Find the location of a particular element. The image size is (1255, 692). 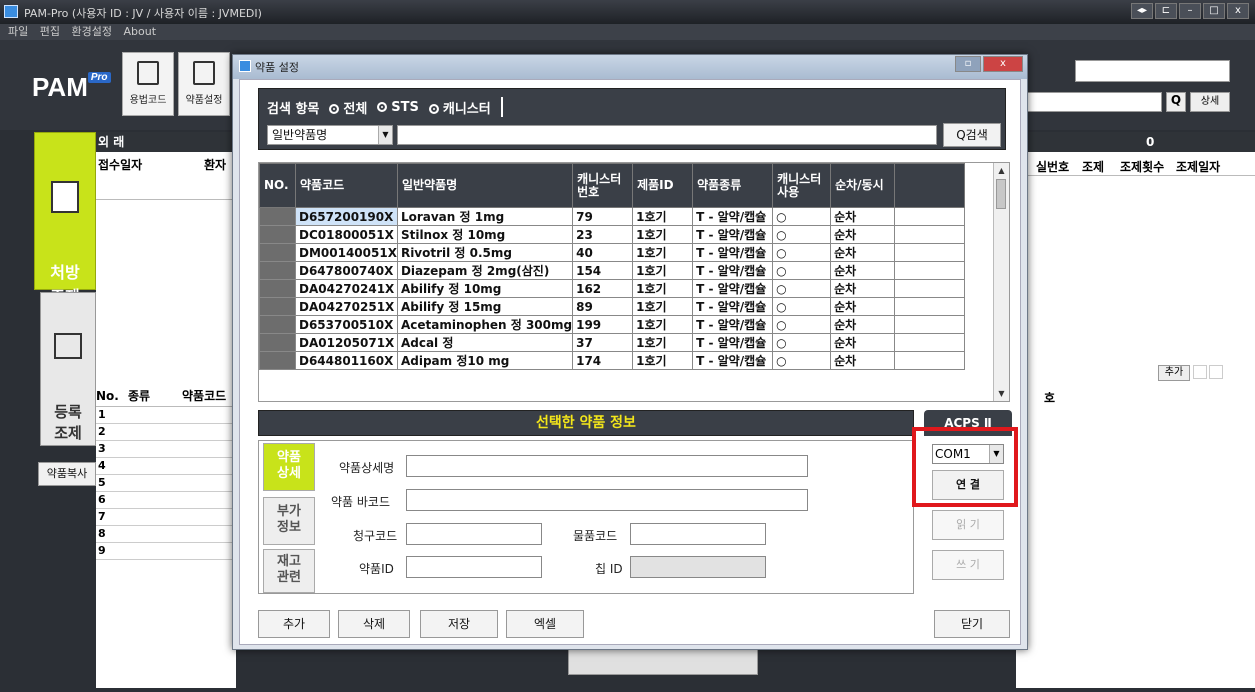

minimize-icon: – is located at coordinates (1190, 11).